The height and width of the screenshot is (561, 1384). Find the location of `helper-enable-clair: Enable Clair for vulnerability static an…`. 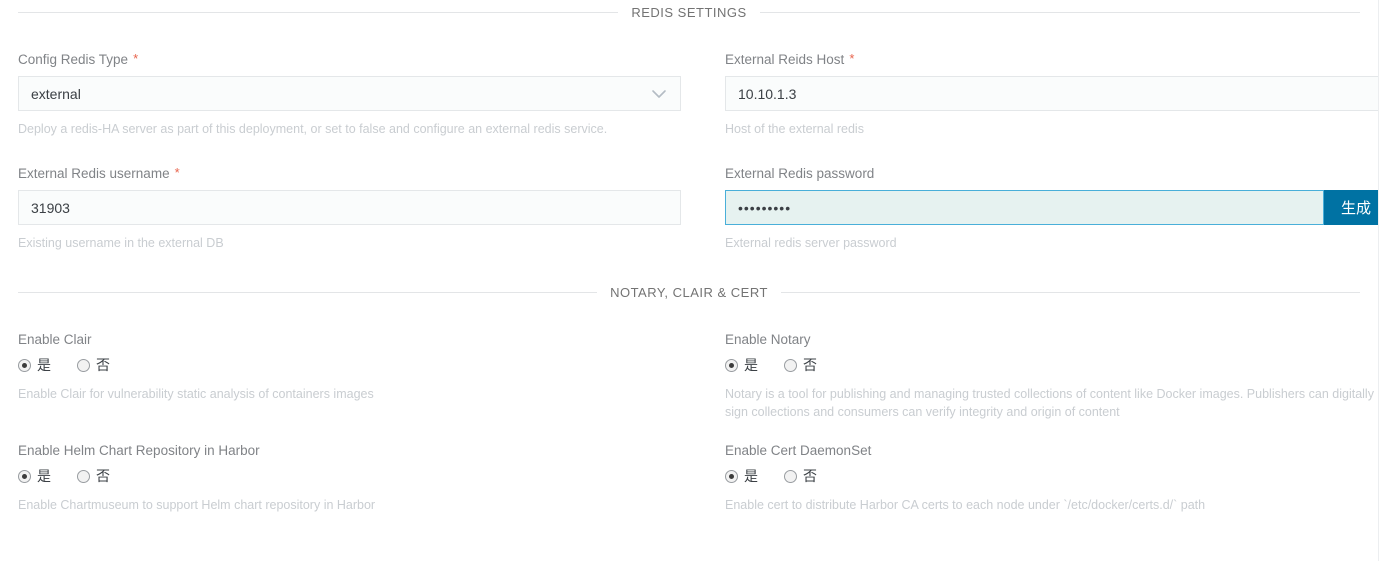

helper-enable-clair: Enable Clair for vulnerability static an… is located at coordinates (196, 394).